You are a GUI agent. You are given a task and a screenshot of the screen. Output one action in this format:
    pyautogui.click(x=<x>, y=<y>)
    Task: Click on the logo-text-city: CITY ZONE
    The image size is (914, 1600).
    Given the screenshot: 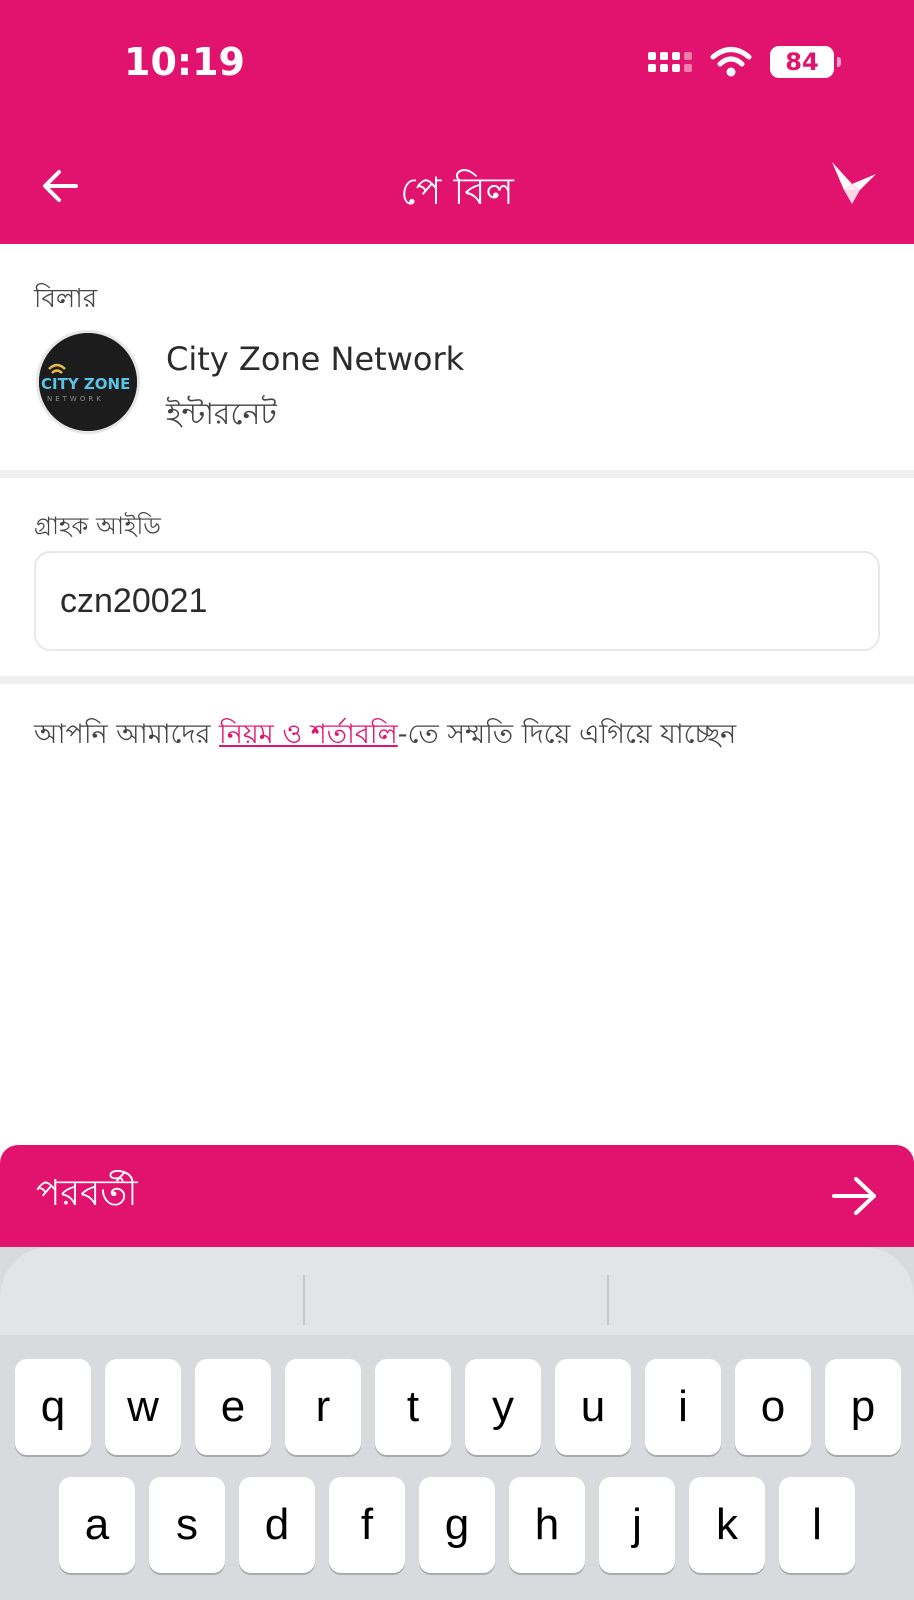 What is the action you would take?
    pyautogui.click(x=85, y=384)
    